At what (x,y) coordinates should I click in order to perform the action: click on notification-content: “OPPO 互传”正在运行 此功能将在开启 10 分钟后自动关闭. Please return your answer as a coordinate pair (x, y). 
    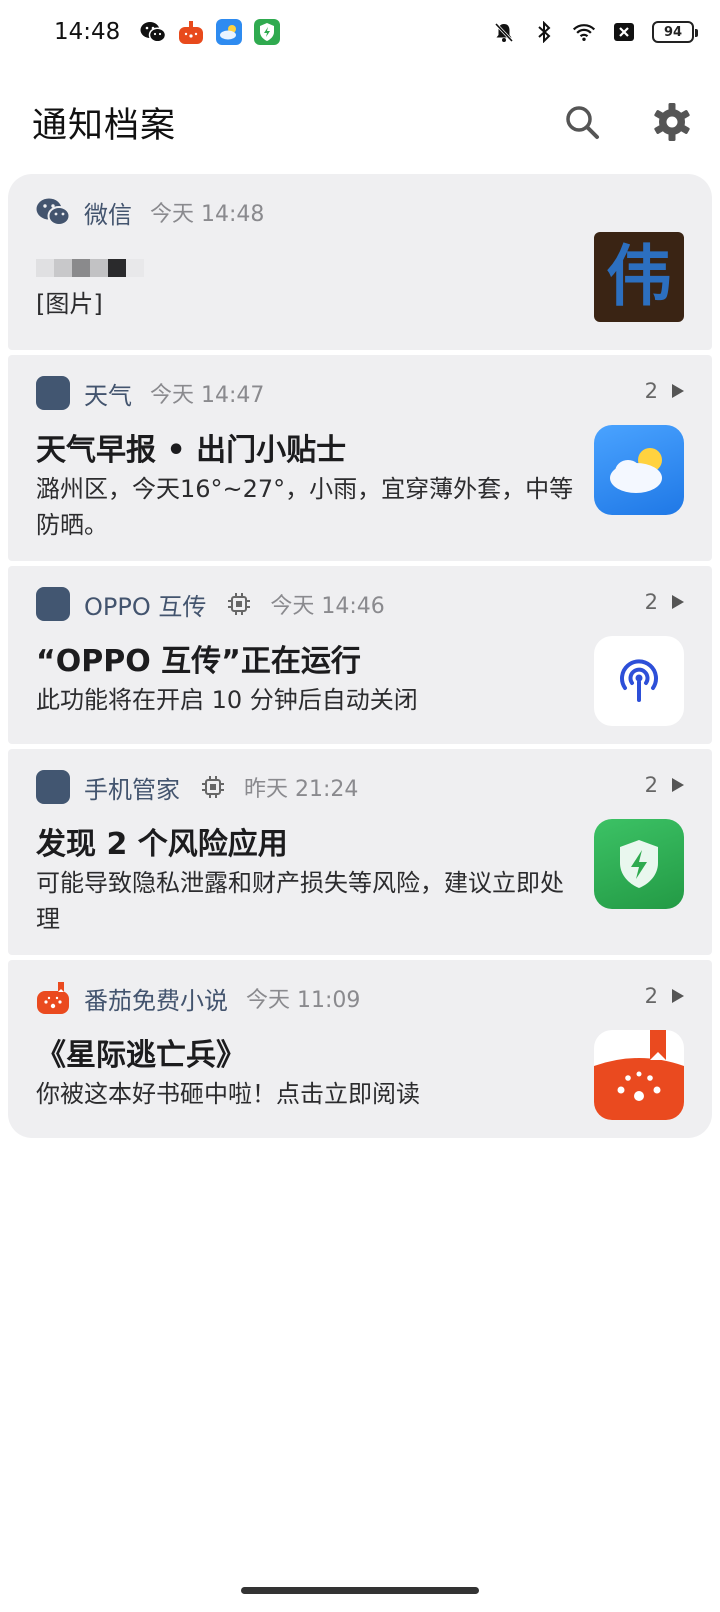
    Looking at the image, I should click on (360, 681).